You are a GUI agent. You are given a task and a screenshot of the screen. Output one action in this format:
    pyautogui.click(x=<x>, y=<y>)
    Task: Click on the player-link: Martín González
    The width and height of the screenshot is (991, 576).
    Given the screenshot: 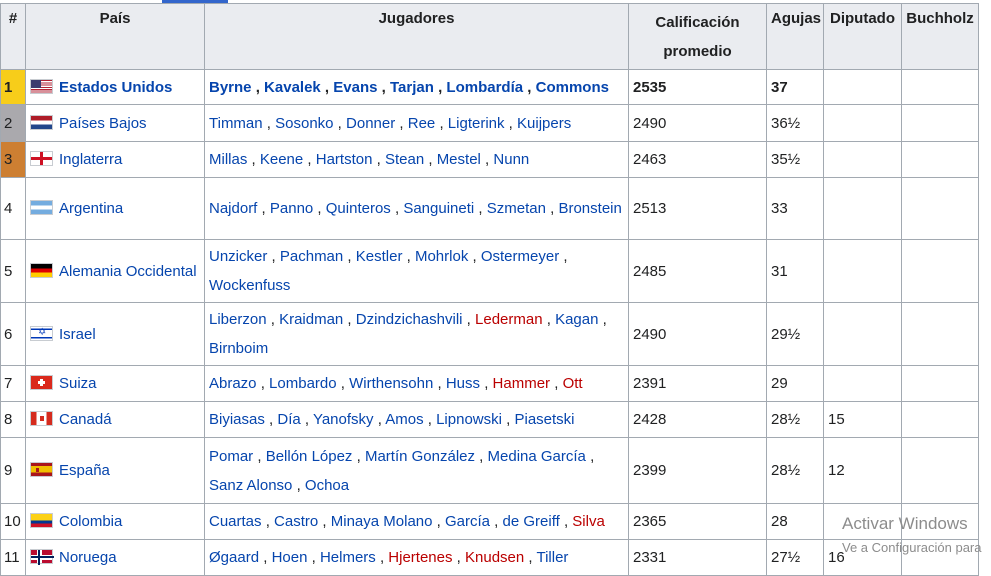 What is the action you would take?
    pyautogui.click(x=420, y=456)
    